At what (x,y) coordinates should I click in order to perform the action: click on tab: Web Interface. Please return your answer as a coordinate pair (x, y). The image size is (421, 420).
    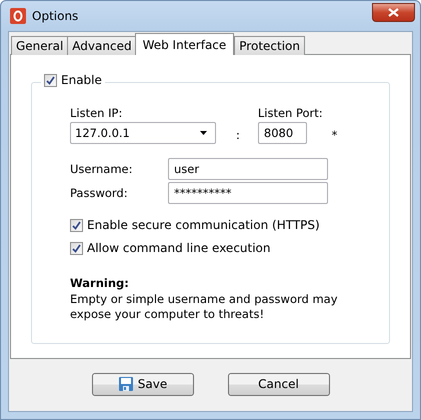
    Looking at the image, I should click on (184, 44).